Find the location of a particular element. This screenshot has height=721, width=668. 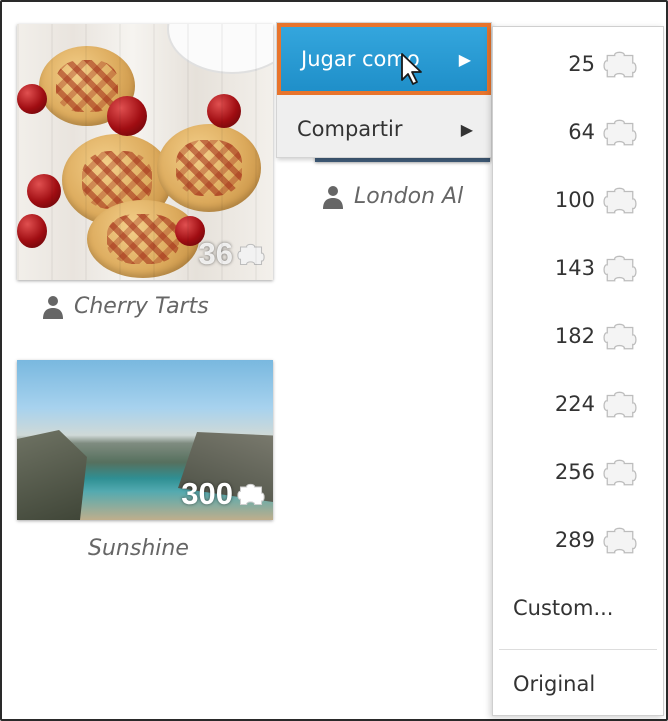

original-option-label: Original is located at coordinates (554, 684).